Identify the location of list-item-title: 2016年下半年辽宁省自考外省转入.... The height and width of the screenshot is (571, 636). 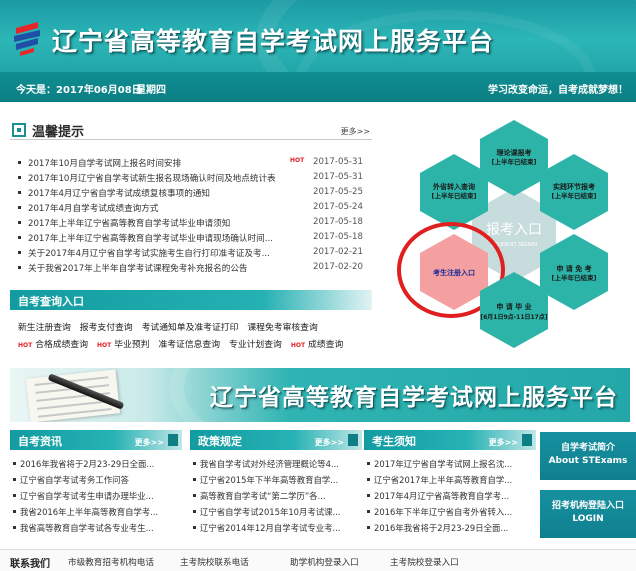
(454, 512).